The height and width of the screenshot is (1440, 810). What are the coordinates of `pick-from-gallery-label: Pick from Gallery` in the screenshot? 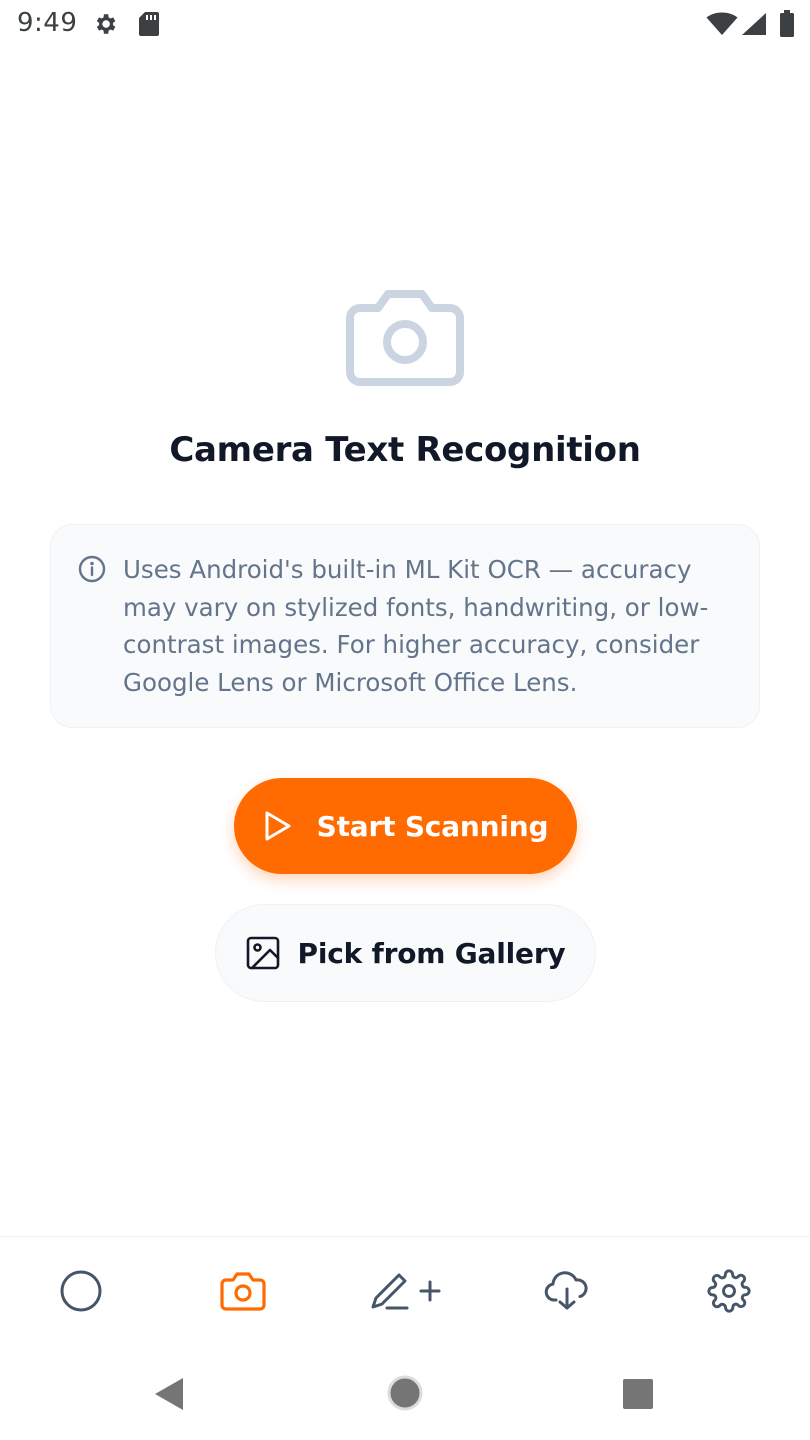 It's located at (431, 953).